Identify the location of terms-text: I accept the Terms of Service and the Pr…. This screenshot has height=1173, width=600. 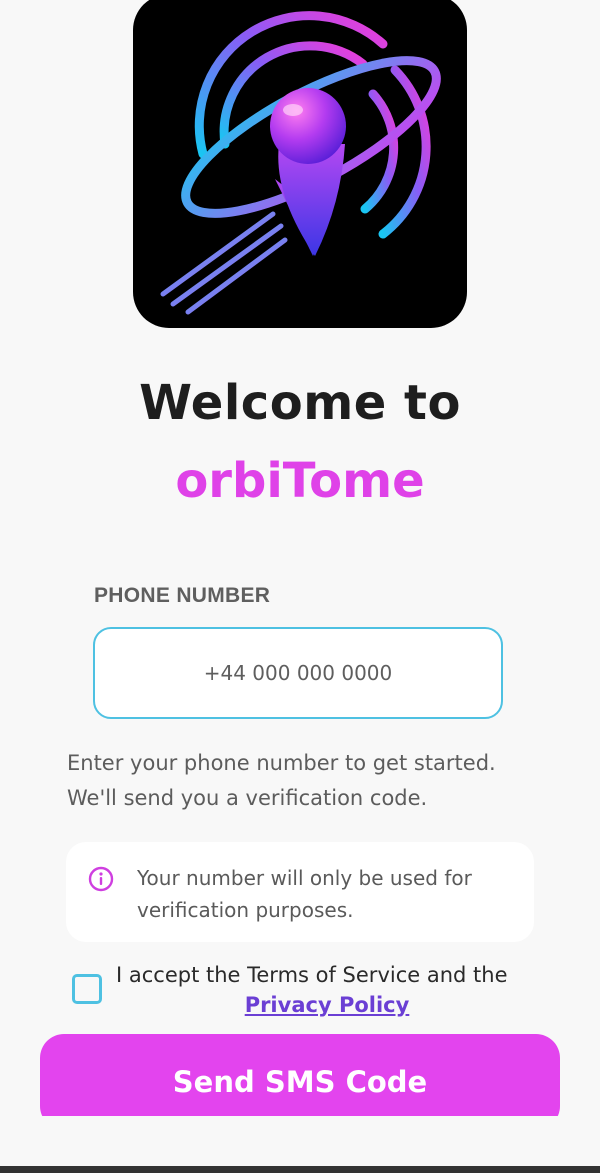
(326, 990).